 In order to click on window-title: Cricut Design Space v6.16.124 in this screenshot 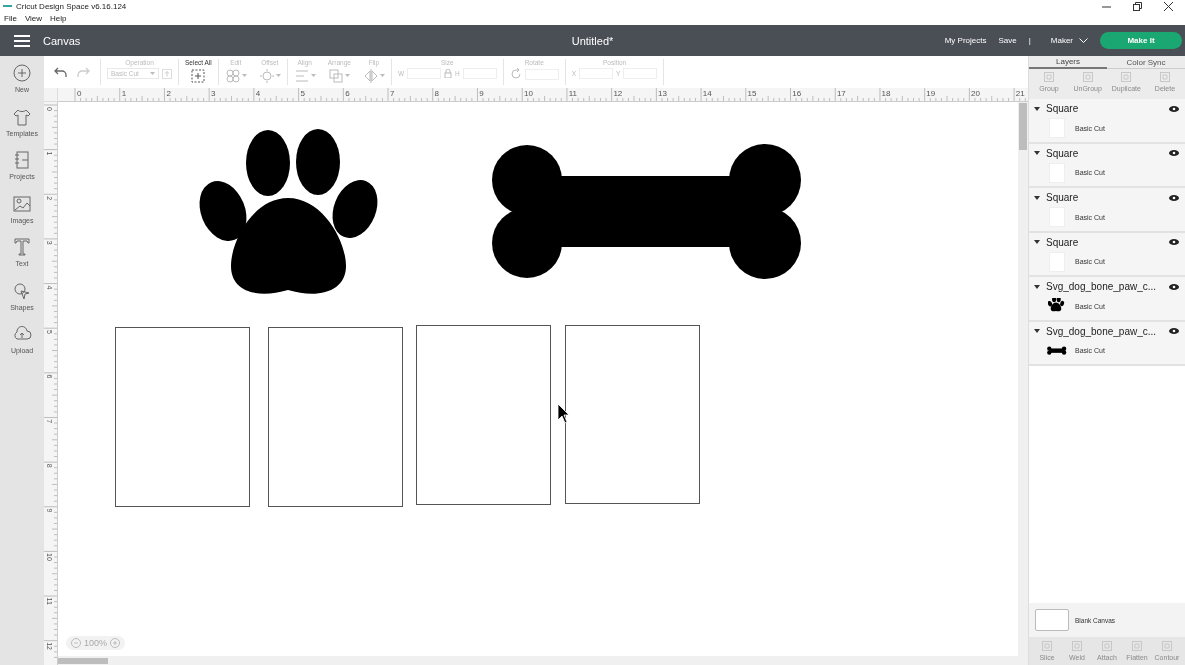, I will do `click(71, 6)`.